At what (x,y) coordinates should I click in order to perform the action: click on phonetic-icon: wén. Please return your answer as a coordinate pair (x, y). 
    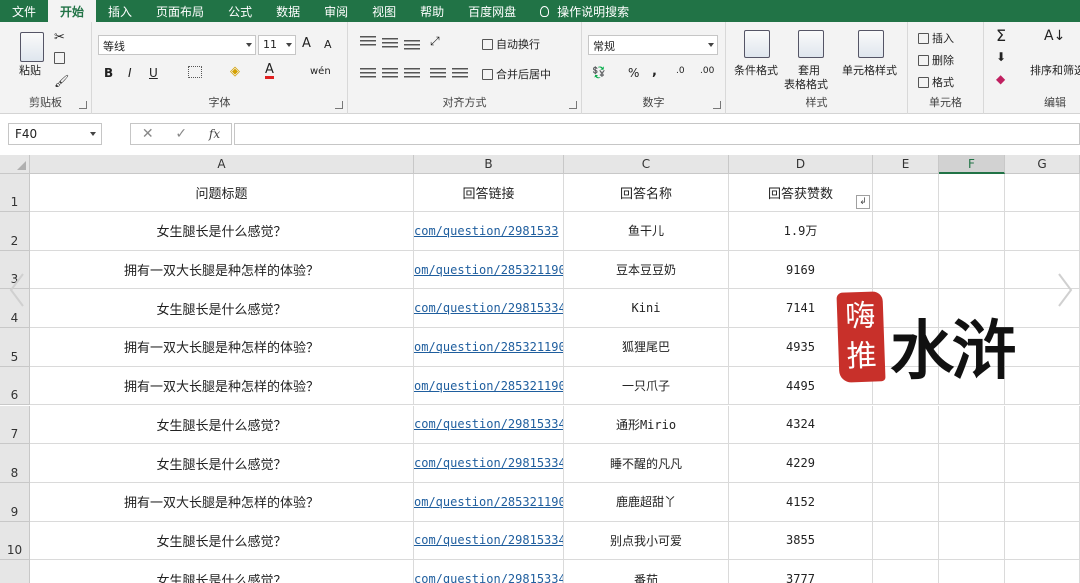
    Looking at the image, I should click on (320, 71).